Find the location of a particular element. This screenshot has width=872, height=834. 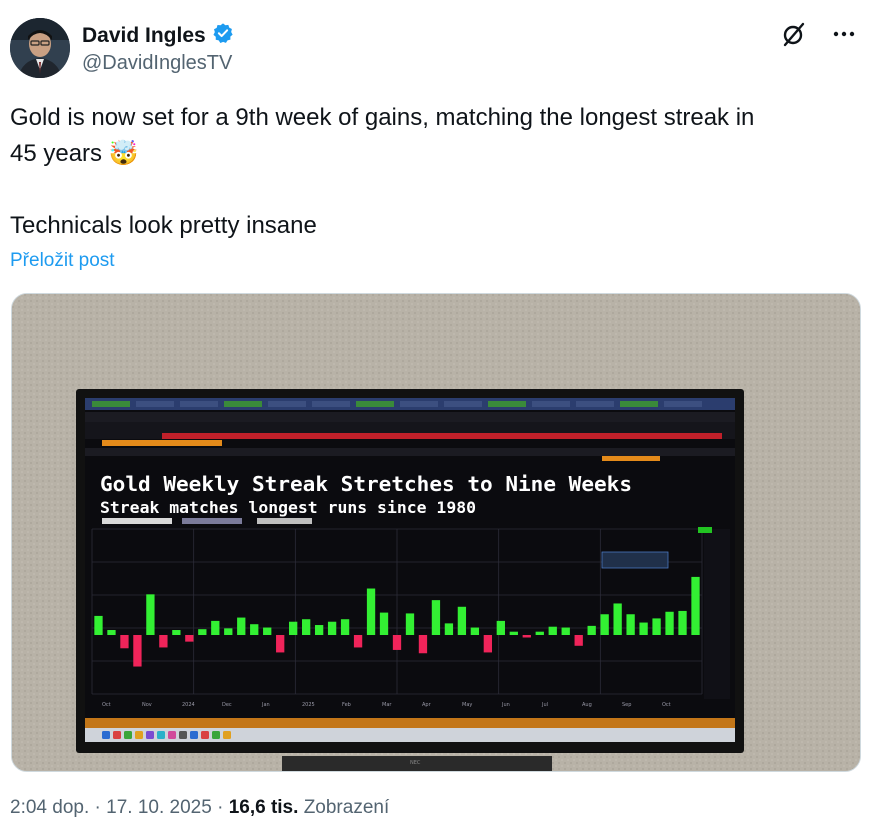

chart-x-label: Sep is located at coordinates (626, 705).